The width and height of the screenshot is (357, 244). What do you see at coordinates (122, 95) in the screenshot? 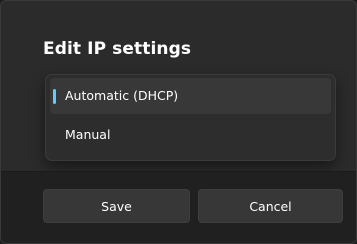
I see `option-label: Automatic (DHCP)` at bounding box center [122, 95].